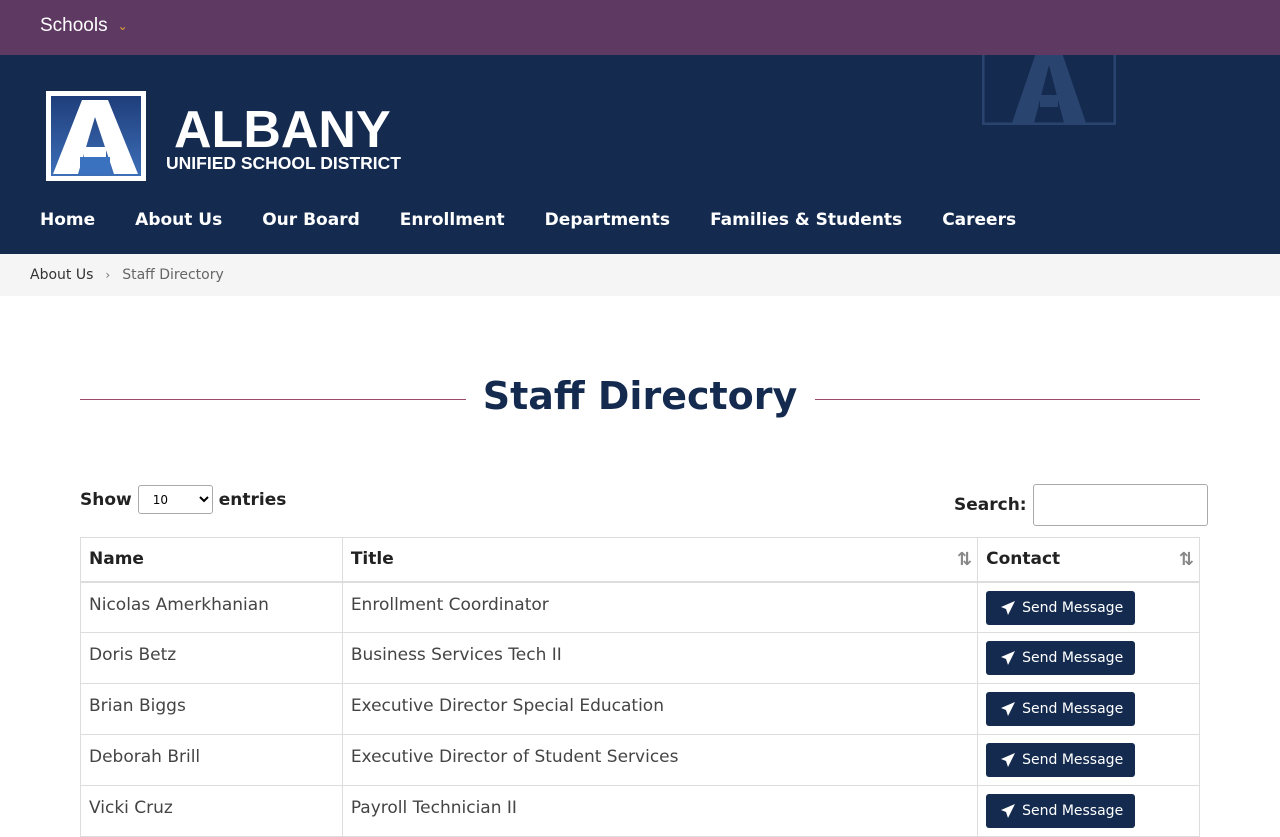  Describe the element at coordinates (372, 559) in the screenshot. I see `header-title-label: Title` at that location.